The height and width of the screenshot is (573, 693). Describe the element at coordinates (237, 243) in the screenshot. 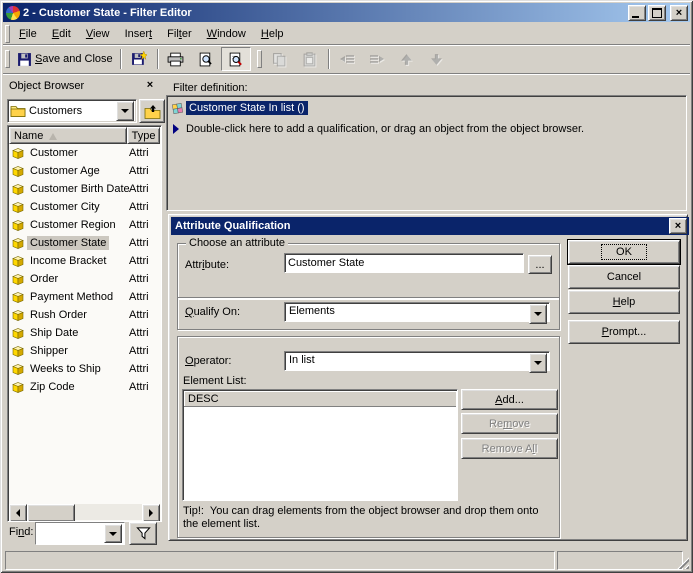

I see `choose-attribute-legend: Choose an attribute` at that location.